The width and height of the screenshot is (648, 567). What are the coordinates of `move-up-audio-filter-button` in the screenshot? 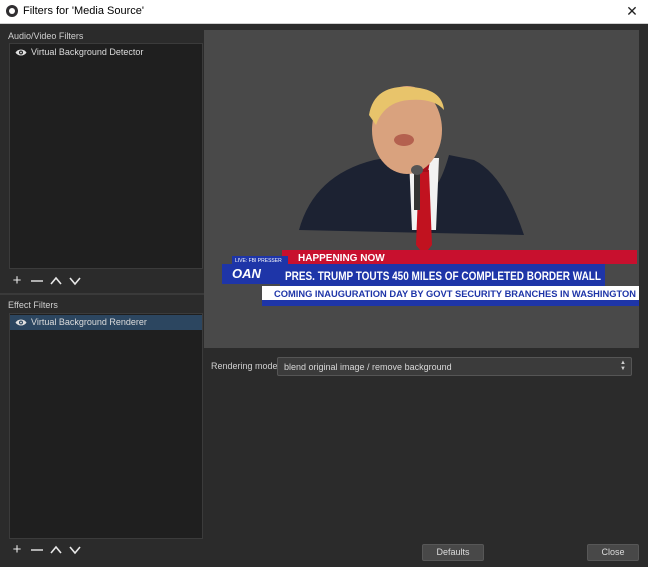 It's located at (56, 281).